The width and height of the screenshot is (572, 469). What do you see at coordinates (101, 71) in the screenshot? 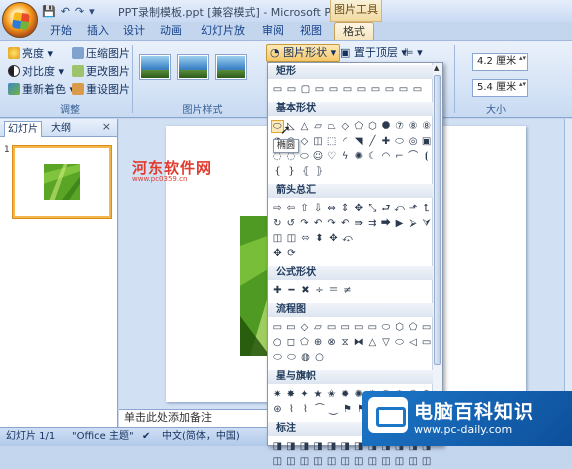
I see `change-picture-button: 更改图片` at bounding box center [101, 71].